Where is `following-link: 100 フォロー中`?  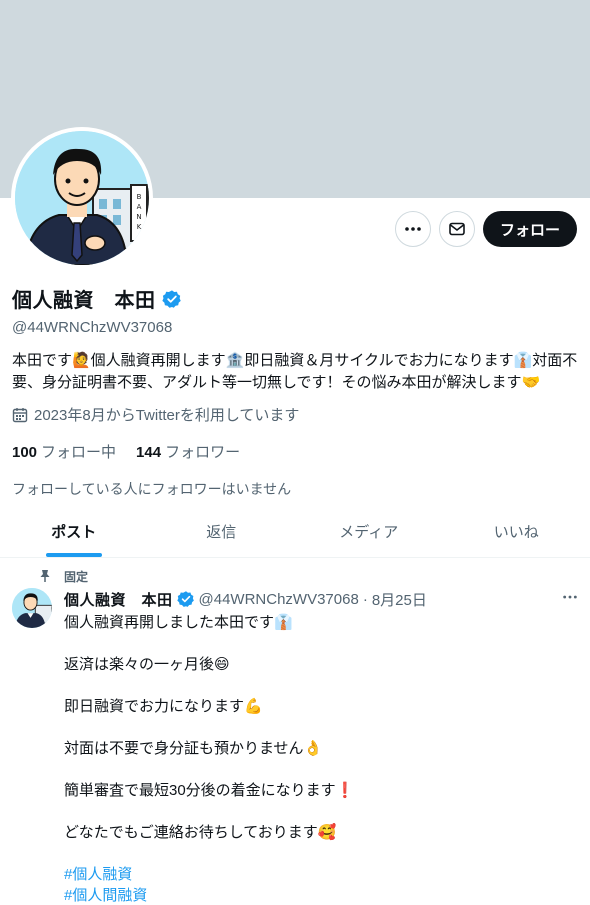
following-link: 100 フォロー中 is located at coordinates (64, 451).